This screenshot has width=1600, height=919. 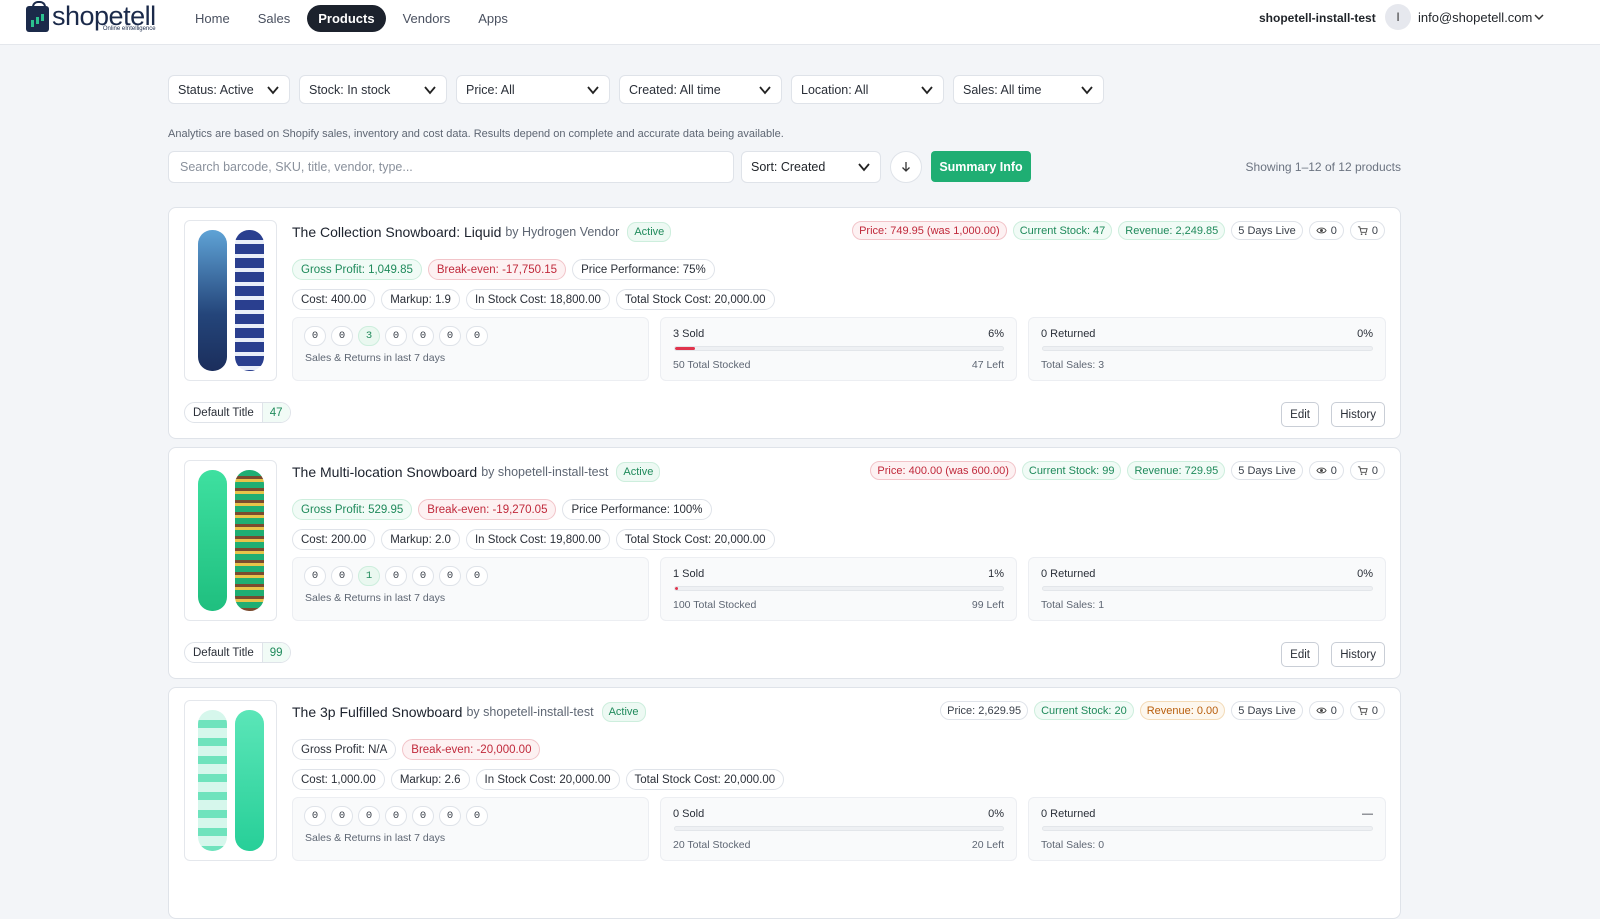 I want to click on units-left: 99 Left, so click(x=987, y=605).